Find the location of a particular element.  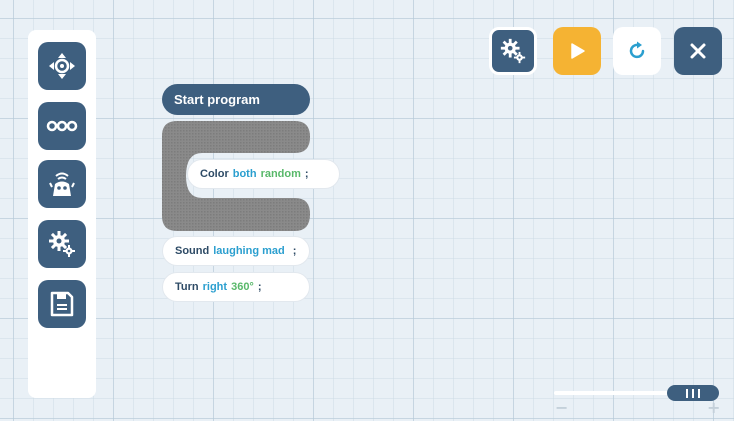

turn-direction-arg: right is located at coordinates (215, 287).